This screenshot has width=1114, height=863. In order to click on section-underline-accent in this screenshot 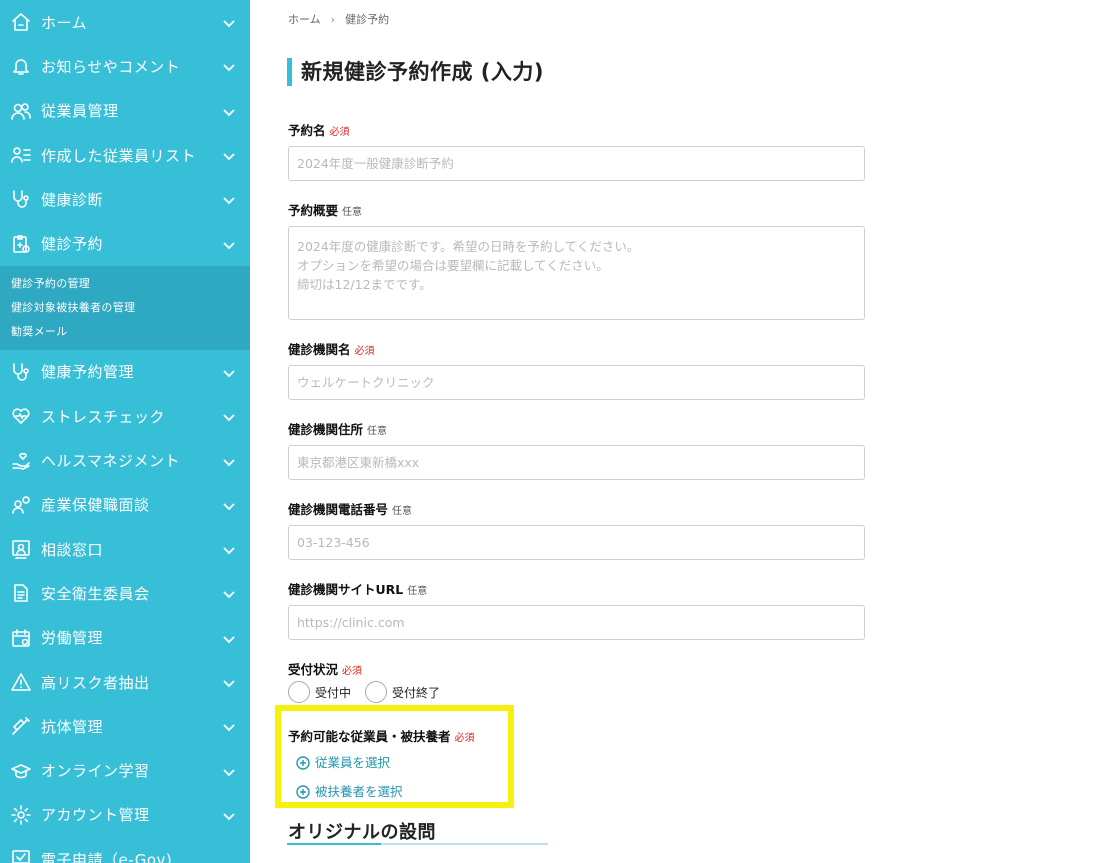, I will do `click(334, 844)`.